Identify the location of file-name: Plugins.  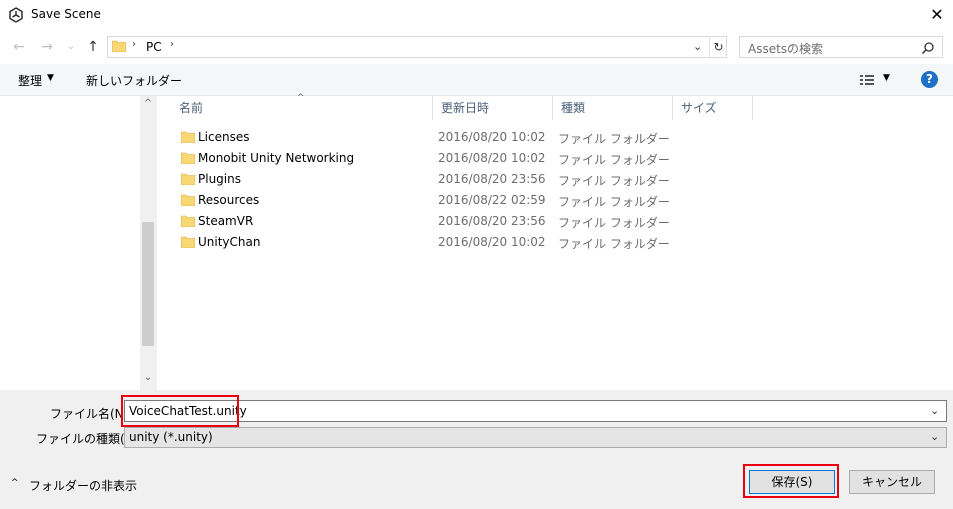
(219, 179).